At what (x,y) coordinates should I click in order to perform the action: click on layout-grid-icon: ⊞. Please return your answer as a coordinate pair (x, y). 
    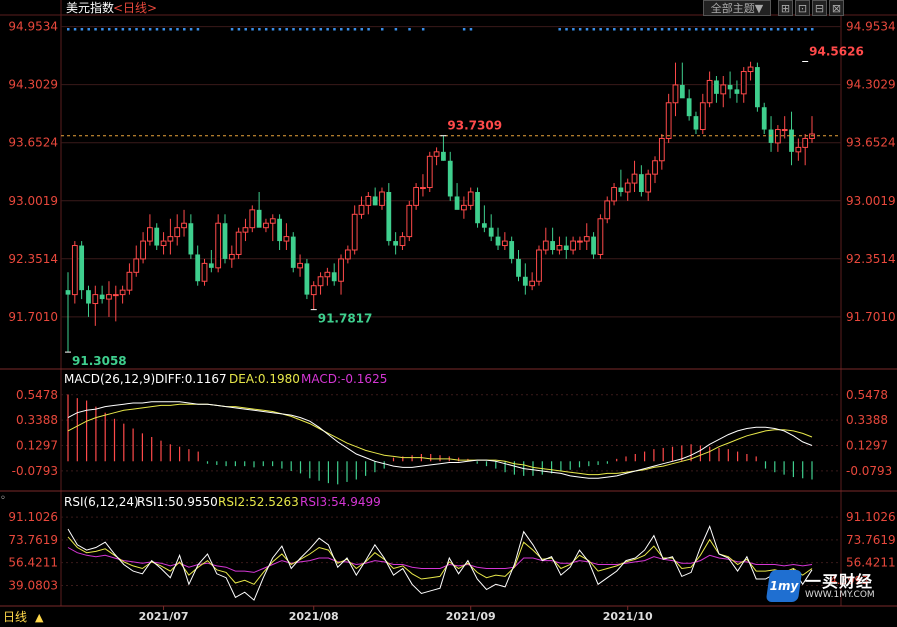
    Looking at the image, I should click on (785, 8).